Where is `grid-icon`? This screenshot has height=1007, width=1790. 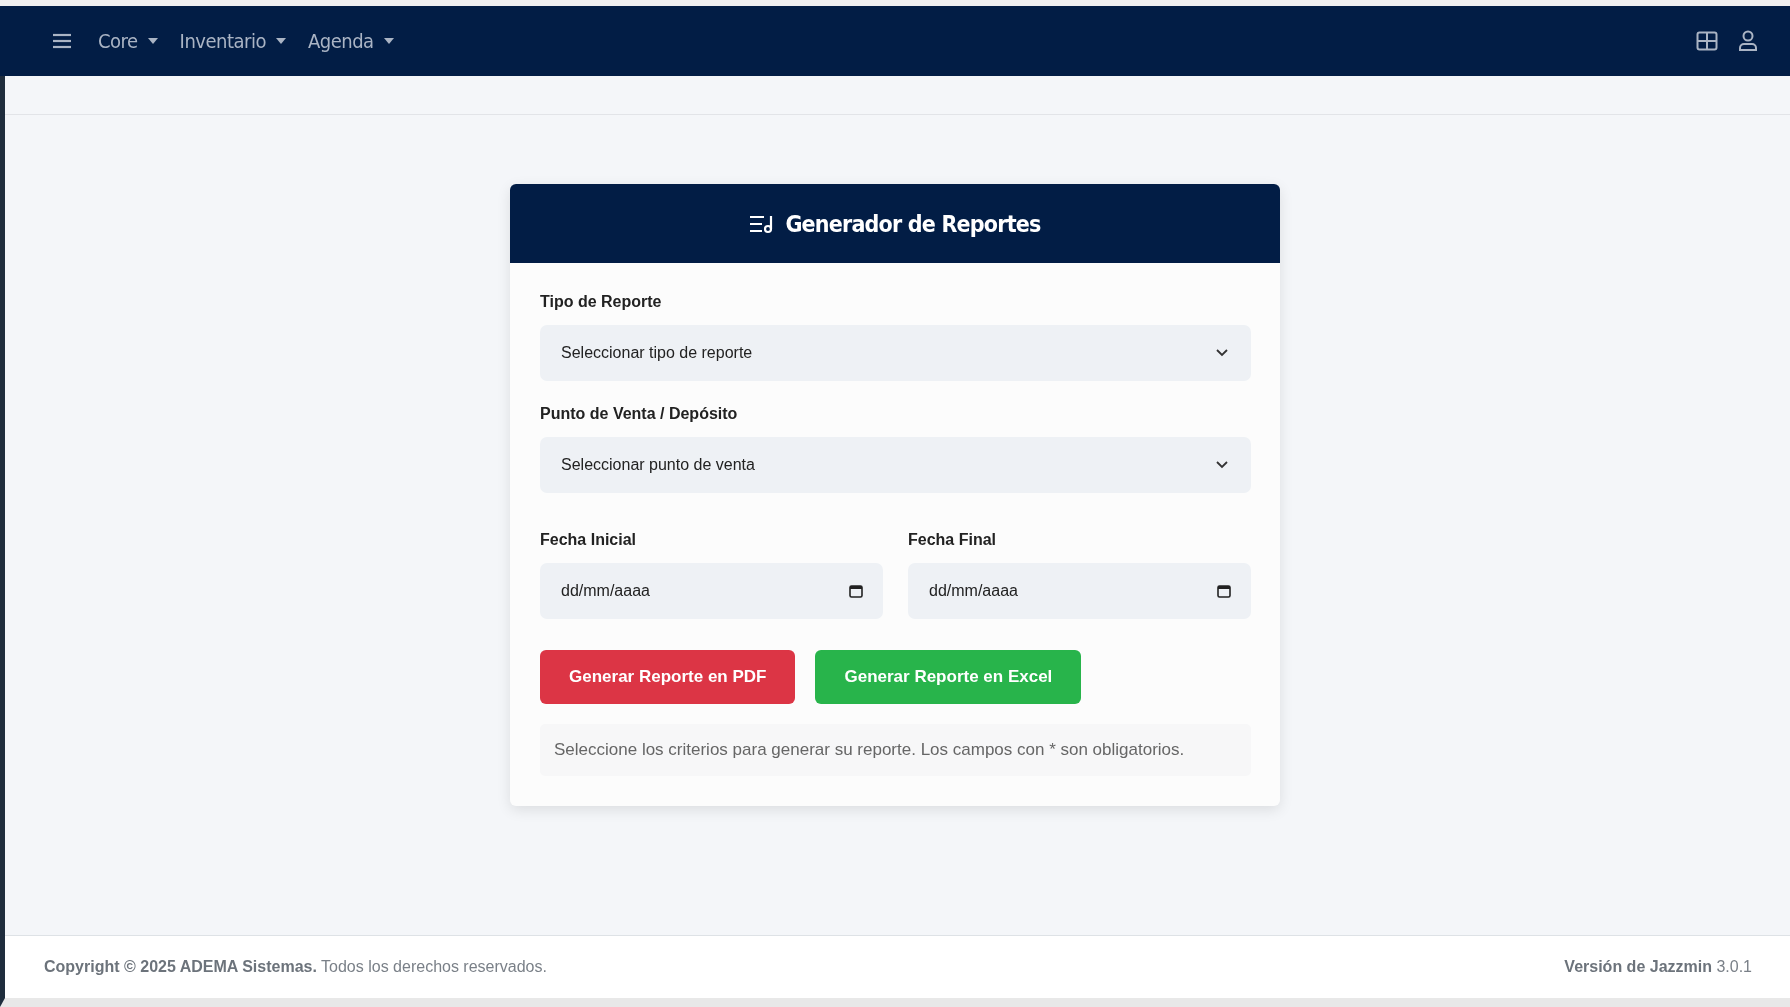 grid-icon is located at coordinates (1707, 41).